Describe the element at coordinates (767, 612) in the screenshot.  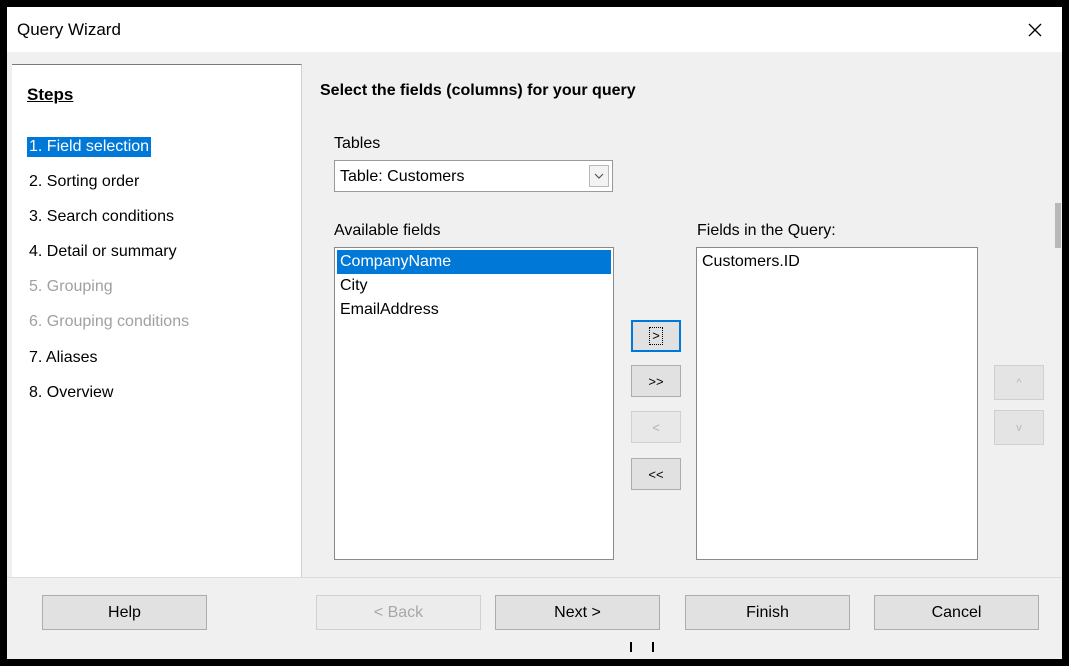
I see `finish-button: Finish` at that location.